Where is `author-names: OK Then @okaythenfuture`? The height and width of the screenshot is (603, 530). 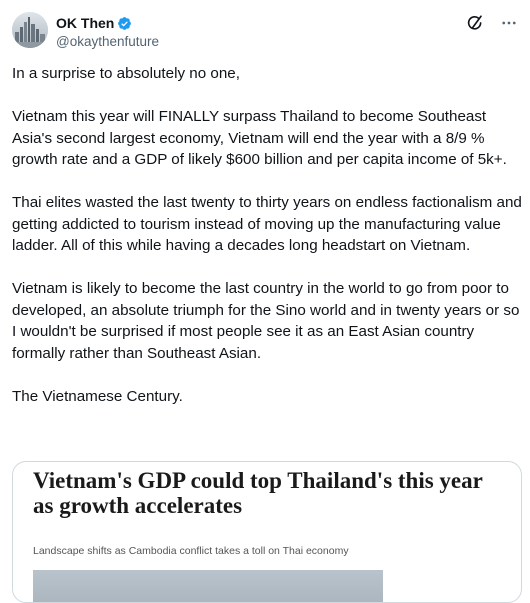
author-names: OK Then @okaythenfuture is located at coordinates (107, 32).